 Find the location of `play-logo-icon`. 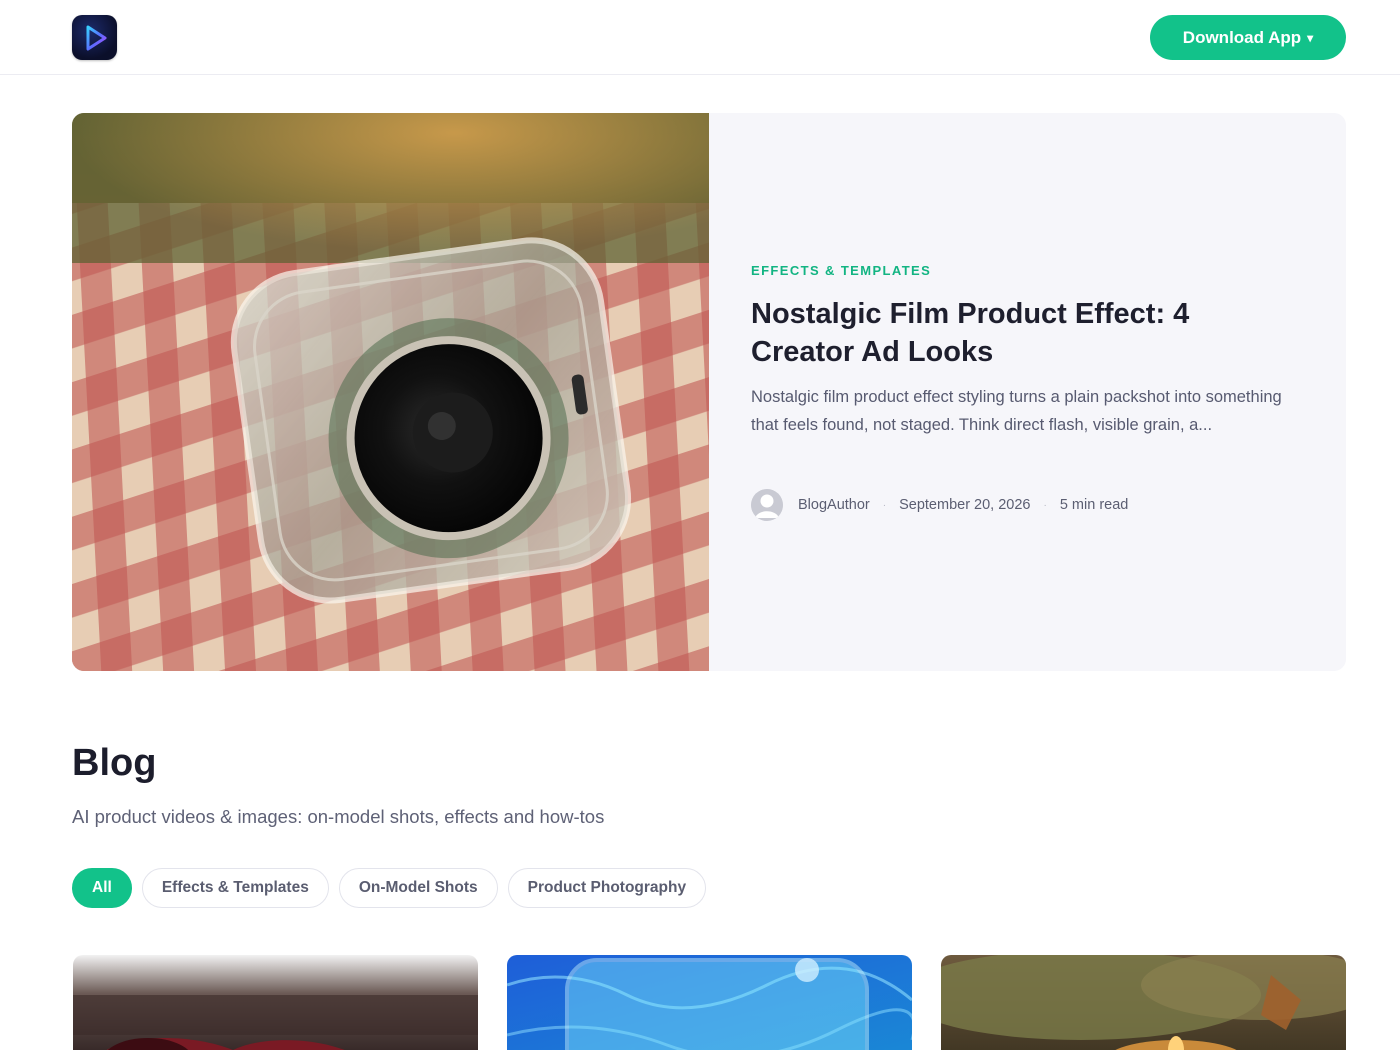

play-logo-icon is located at coordinates (94, 37).